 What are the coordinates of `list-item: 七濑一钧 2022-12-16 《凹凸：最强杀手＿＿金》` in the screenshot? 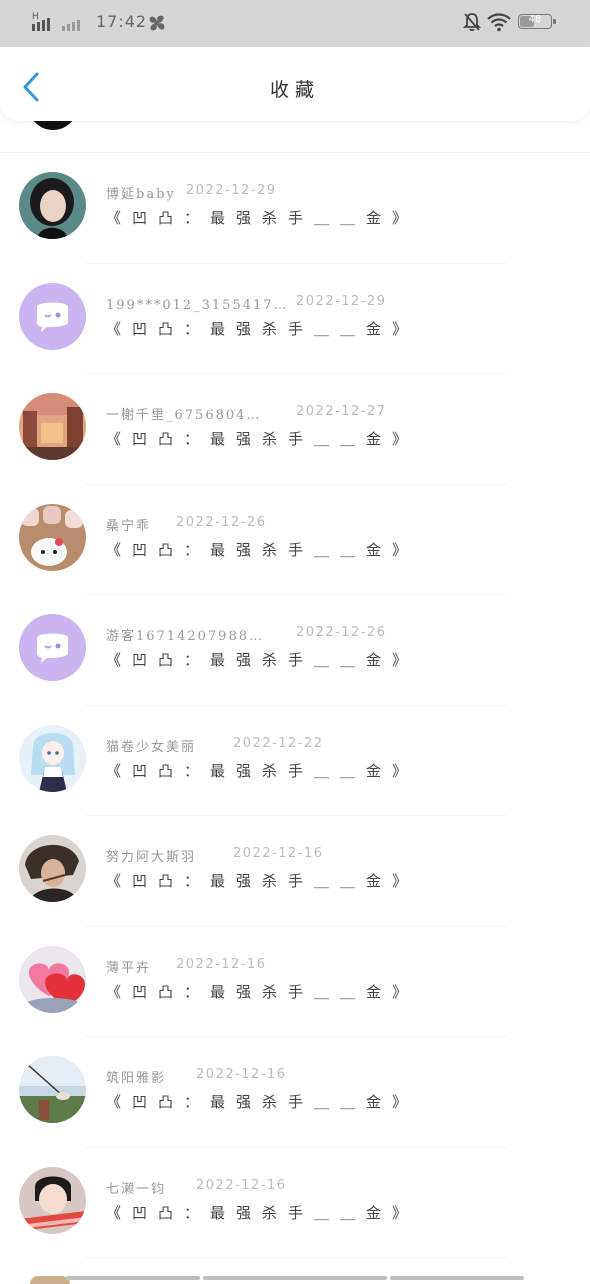 It's located at (295, 1203).